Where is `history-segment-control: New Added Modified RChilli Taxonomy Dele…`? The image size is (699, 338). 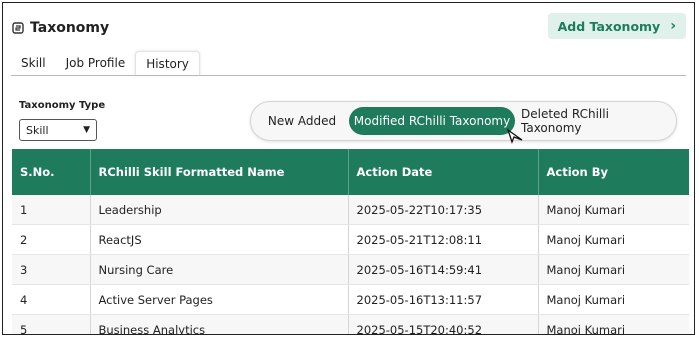 history-segment-control: New Added Modified RChilli Taxonomy Dele… is located at coordinates (463, 121).